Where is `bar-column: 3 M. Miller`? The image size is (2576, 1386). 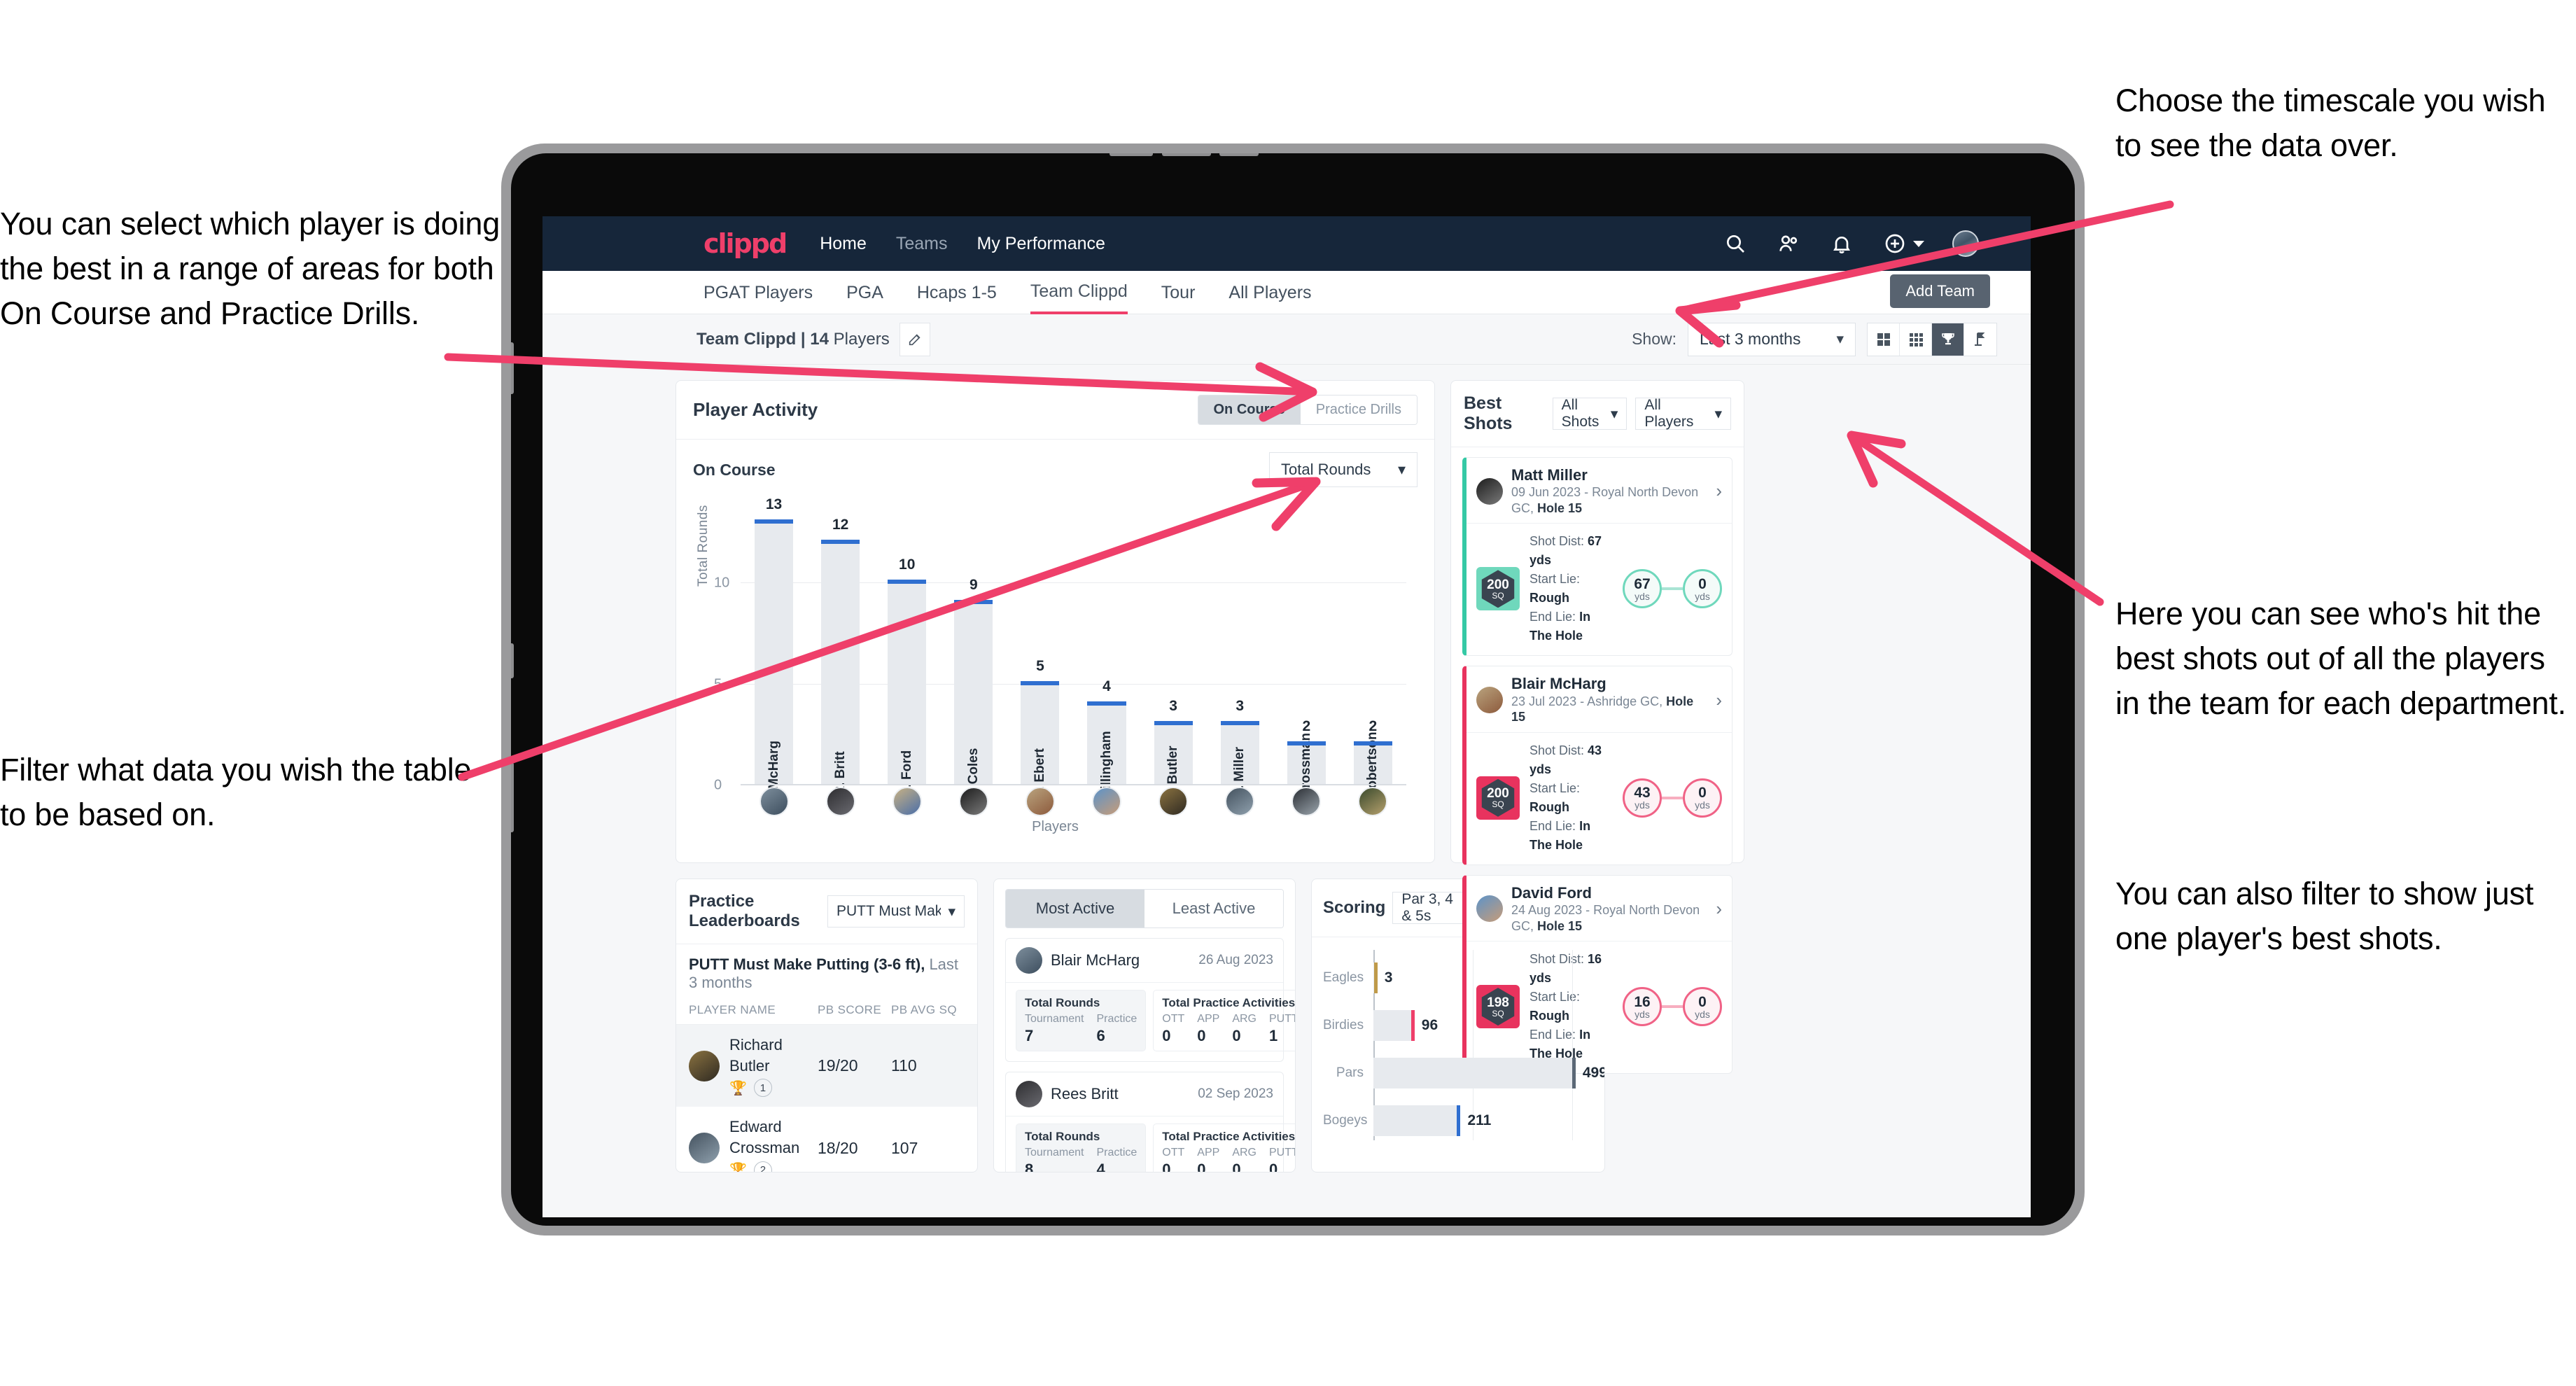 bar-column: 3 M. Miller is located at coordinates (1240, 651).